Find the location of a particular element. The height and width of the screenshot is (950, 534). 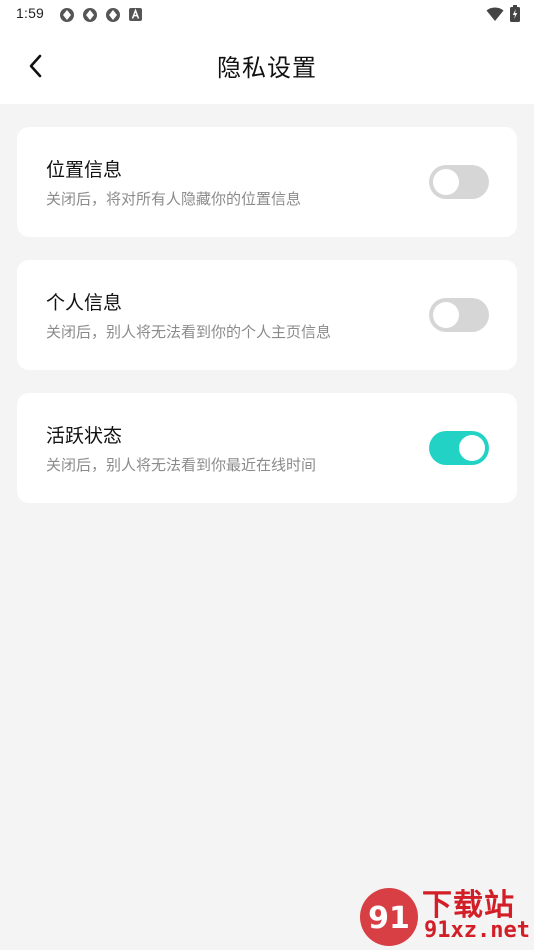

setting-card-personal-info: 个人信息 关闭后，别人将无法看到你的个人主页信息 is located at coordinates (267, 315).